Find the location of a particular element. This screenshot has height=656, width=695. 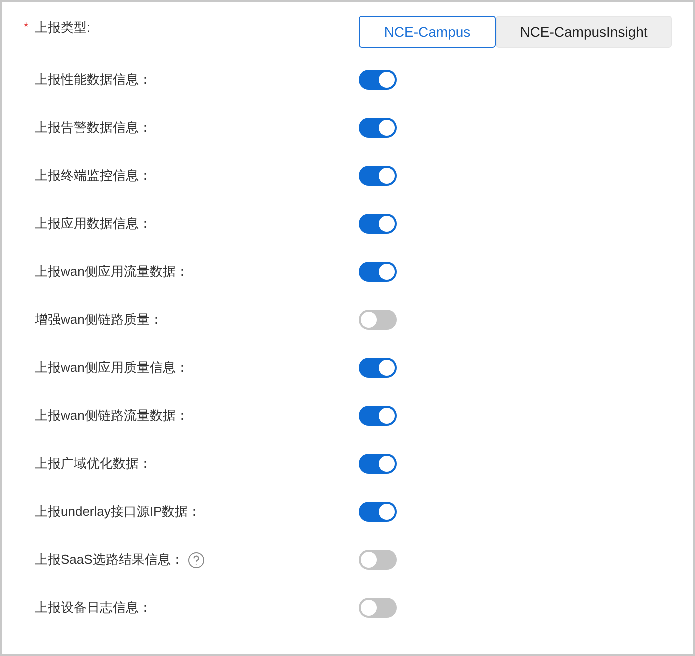

setting-label: 上报SaaS选路结果信息： is located at coordinates (109, 560).